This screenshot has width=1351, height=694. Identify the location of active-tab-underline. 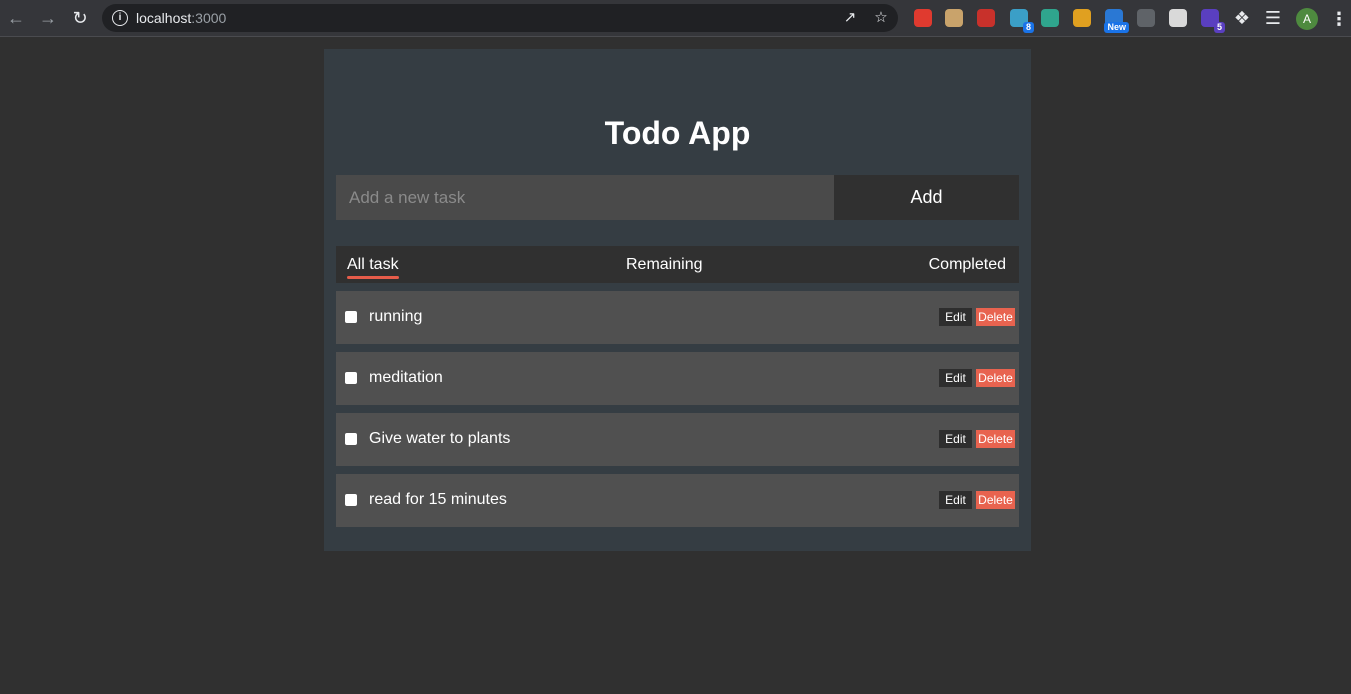
(373, 277).